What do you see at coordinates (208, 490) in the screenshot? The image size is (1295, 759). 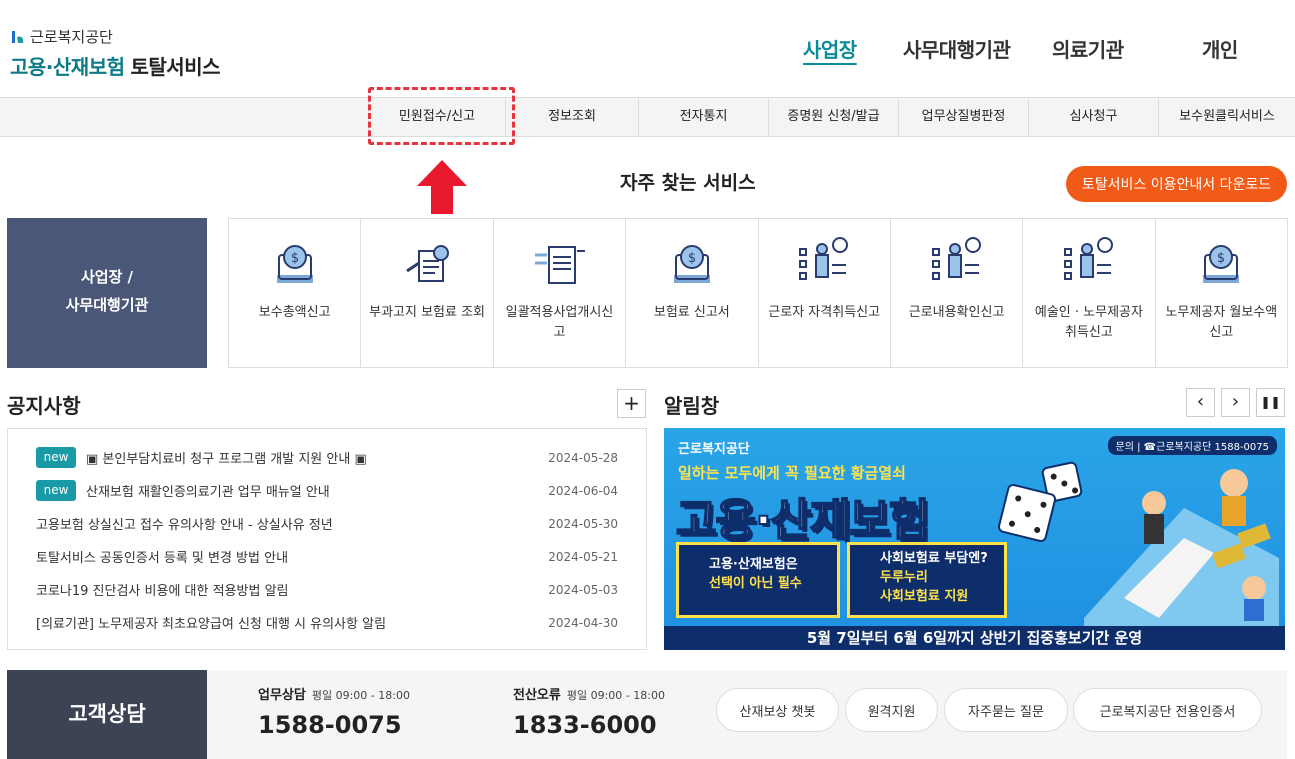 I see `notice-title-text: 산재보험 재활인증의료기관 업무 매뉴얼 안내` at bounding box center [208, 490].